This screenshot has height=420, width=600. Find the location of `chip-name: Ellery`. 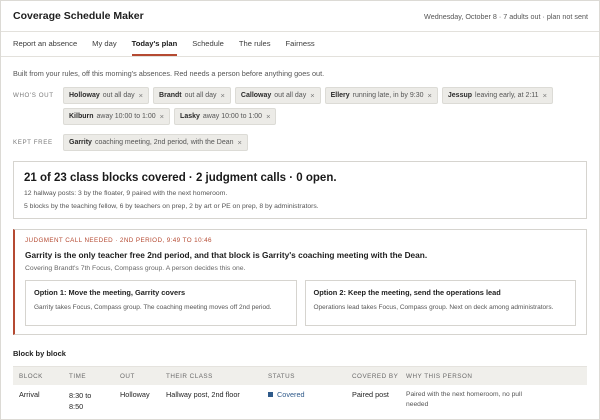

chip-name: Ellery is located at coordinates (340, 95).